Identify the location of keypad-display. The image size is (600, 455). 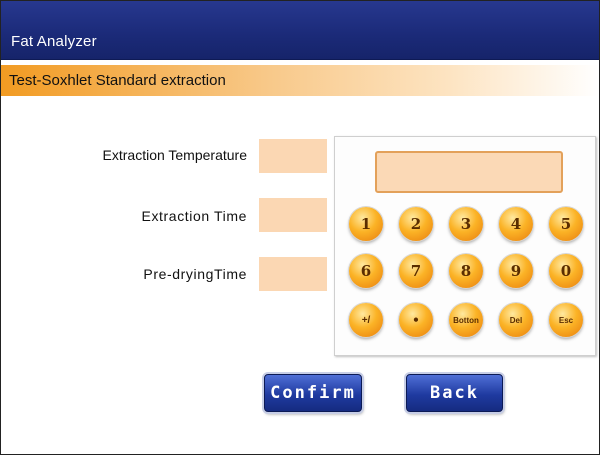
(469, 172).